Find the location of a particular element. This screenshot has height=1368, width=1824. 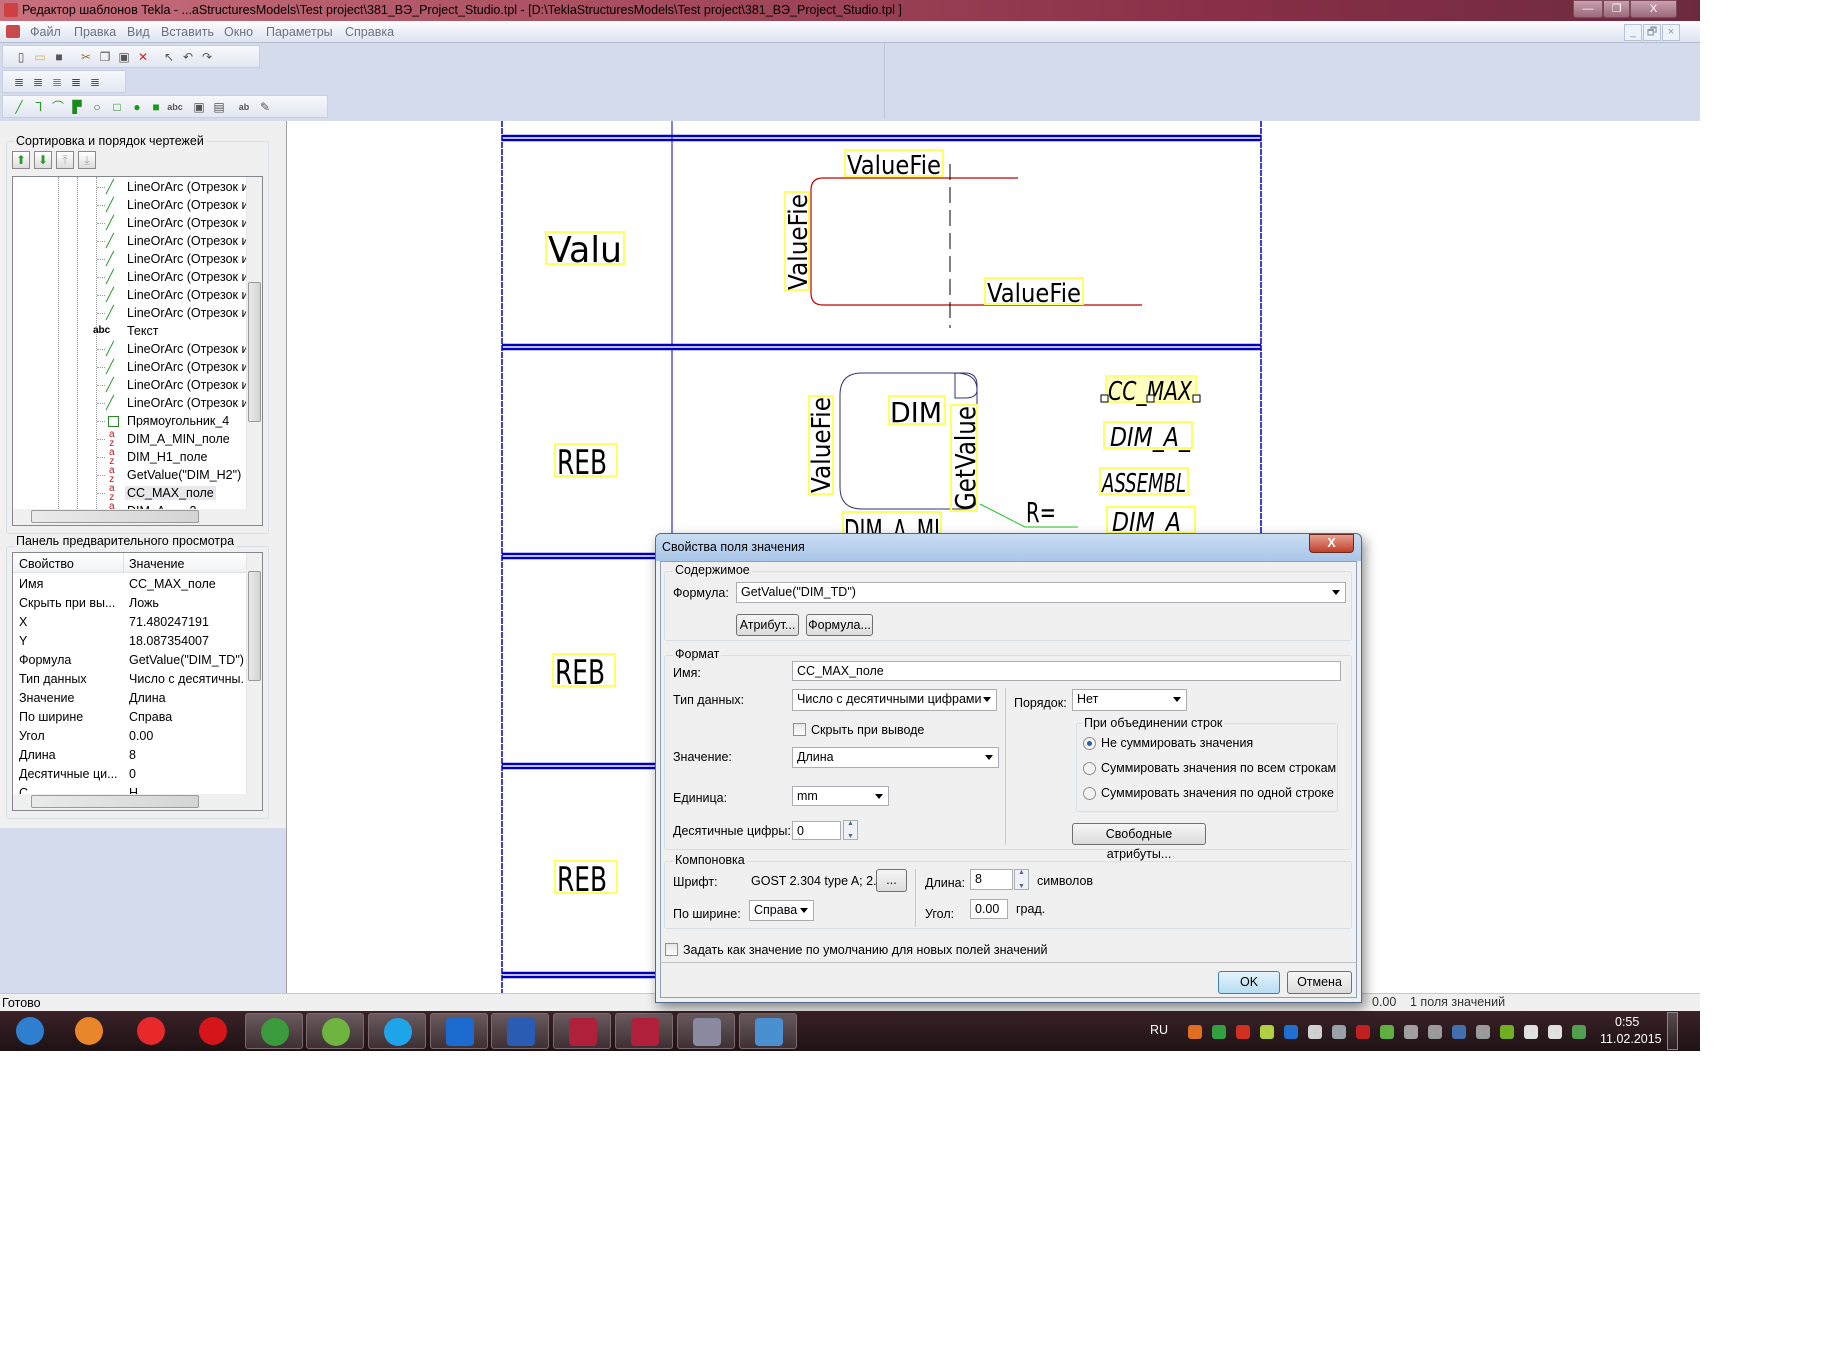

tray-app-icon is located at coordinates (1243, 1032).